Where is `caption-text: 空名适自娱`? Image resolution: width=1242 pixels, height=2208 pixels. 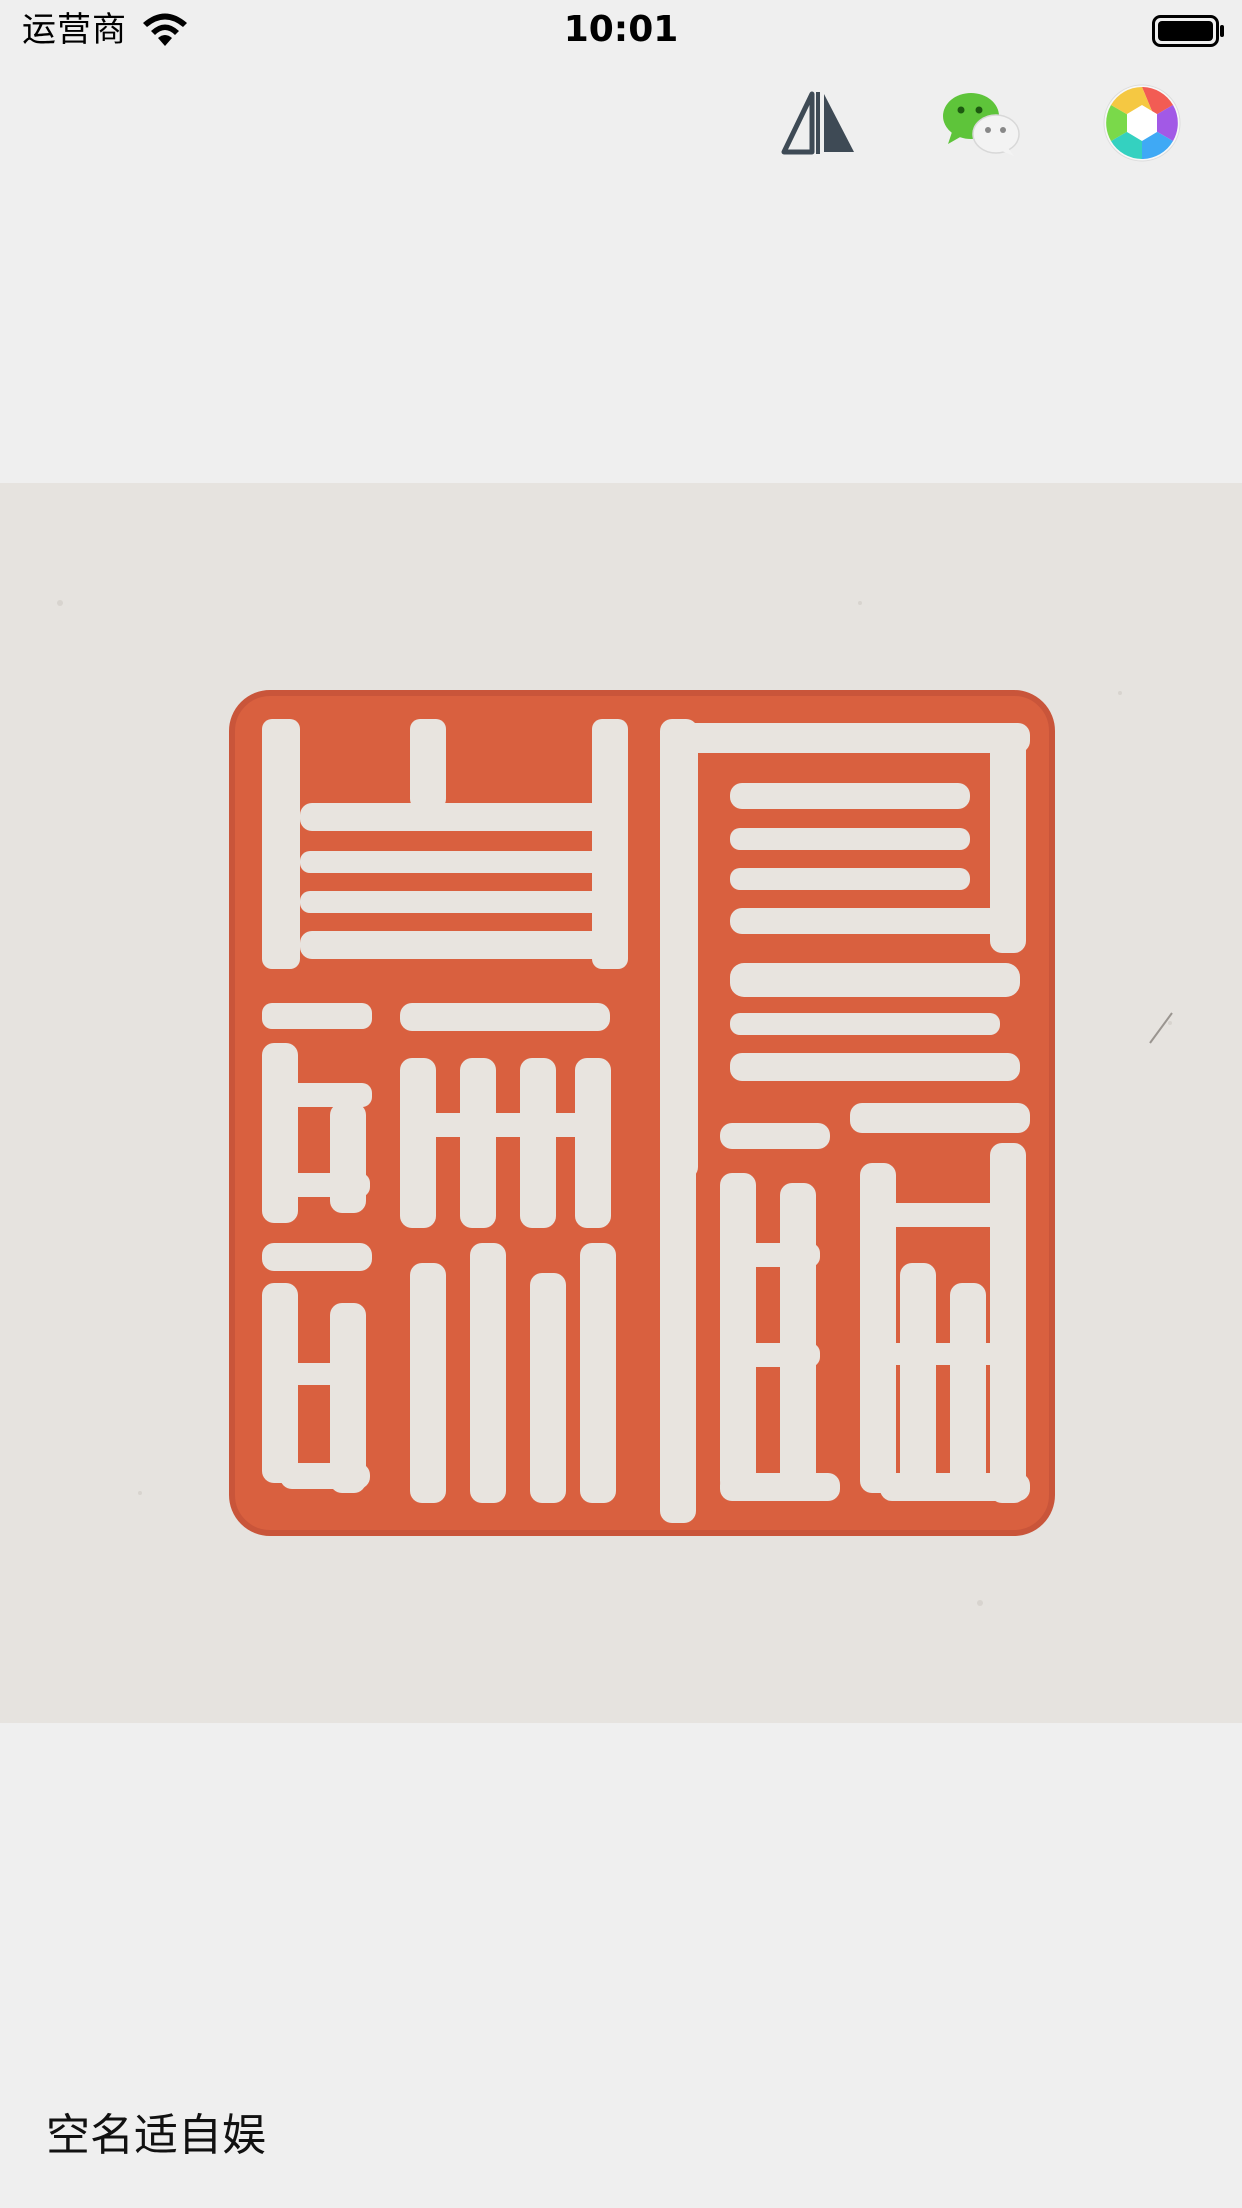 caption-text: 空名适自娱 is located at coordinates (156, 2135).